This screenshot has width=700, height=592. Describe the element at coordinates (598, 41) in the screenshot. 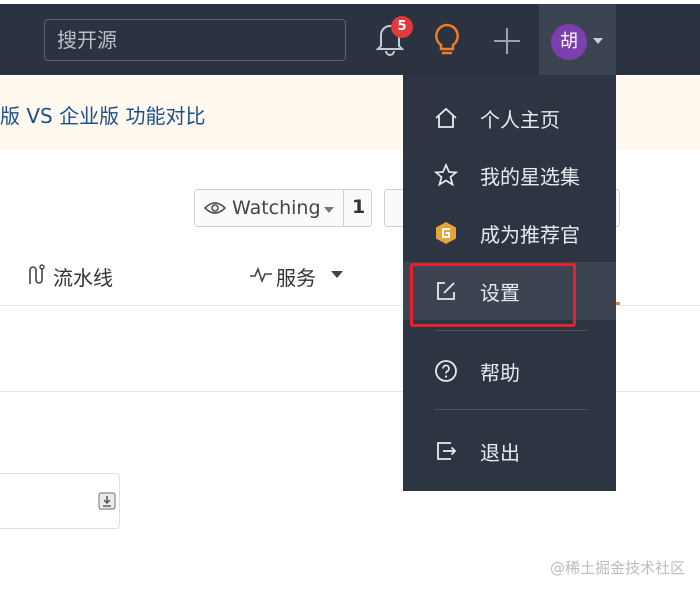

I see `caret-down-icon` at that location.